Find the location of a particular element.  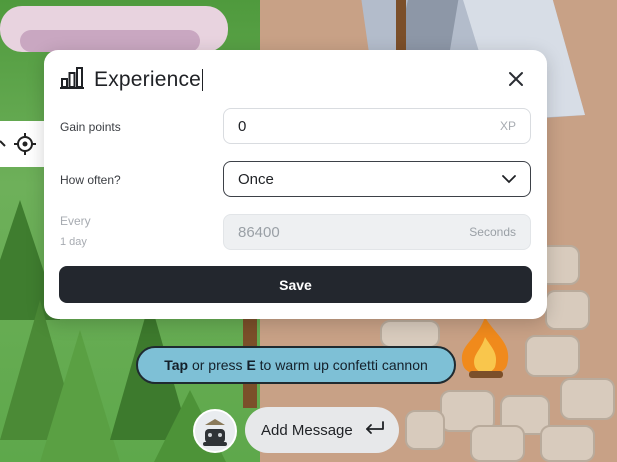

xp-suffix: XP is located at coordinates (507, 126).